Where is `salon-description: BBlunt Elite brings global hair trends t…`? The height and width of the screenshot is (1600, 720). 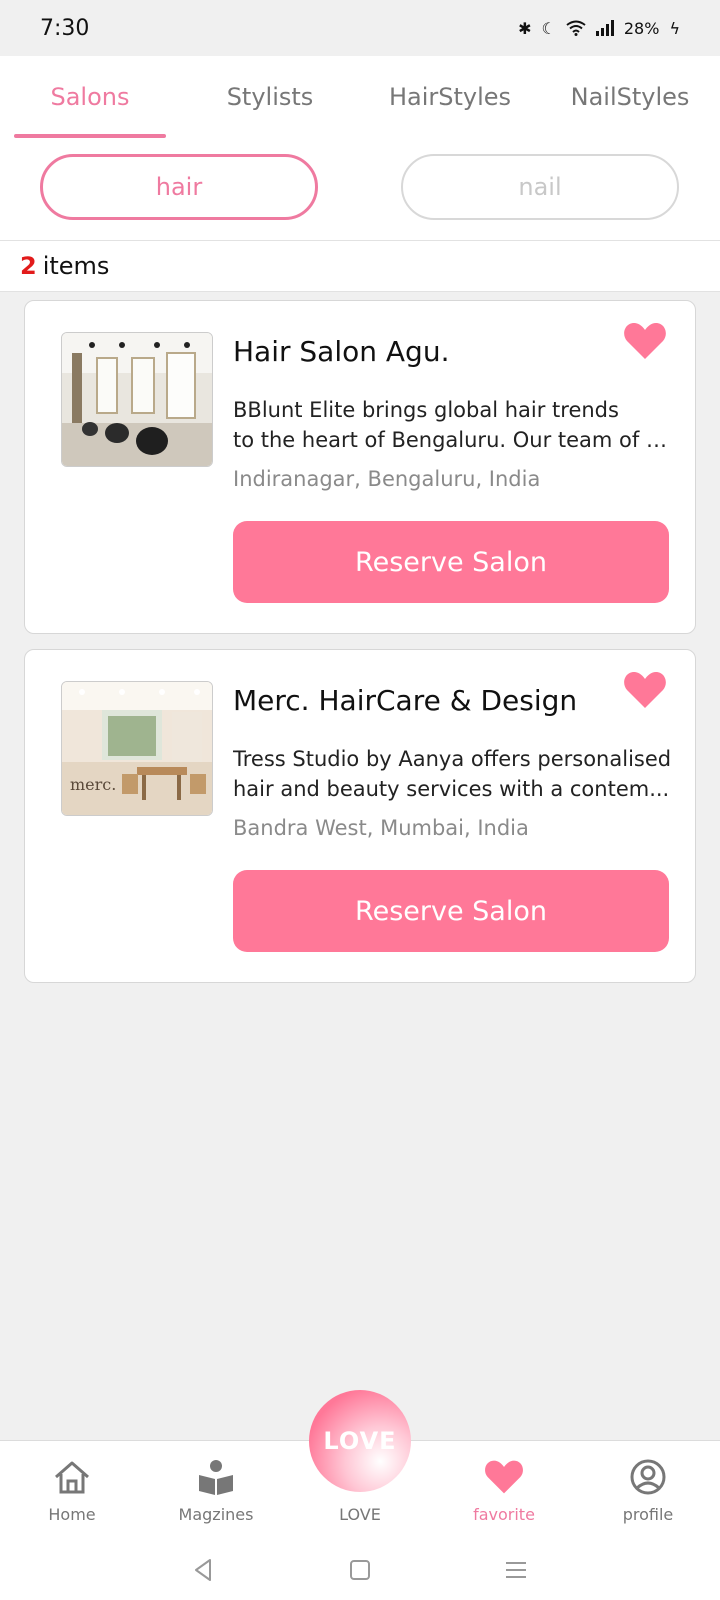 salon-description: BBlunt Elite brings global hair trends t… is located at coordinates (453, 425).